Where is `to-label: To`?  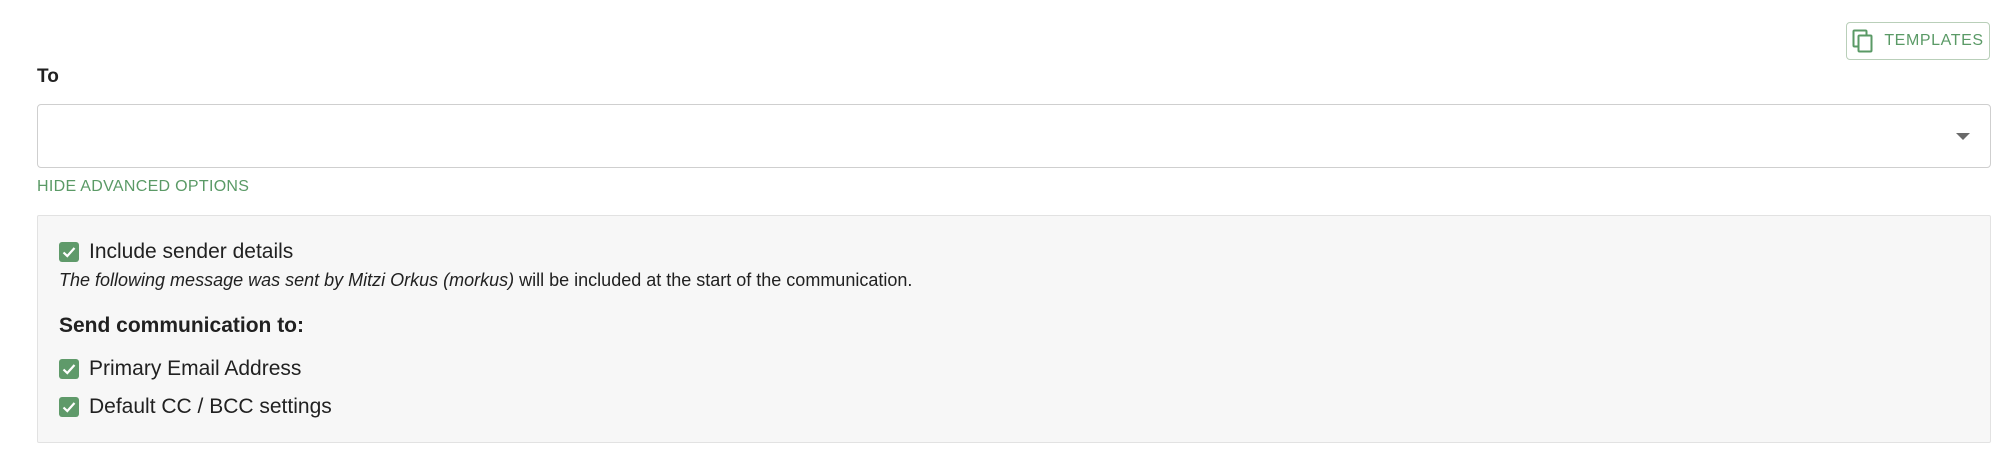 to-label: To is located at coordinates (48, 76).